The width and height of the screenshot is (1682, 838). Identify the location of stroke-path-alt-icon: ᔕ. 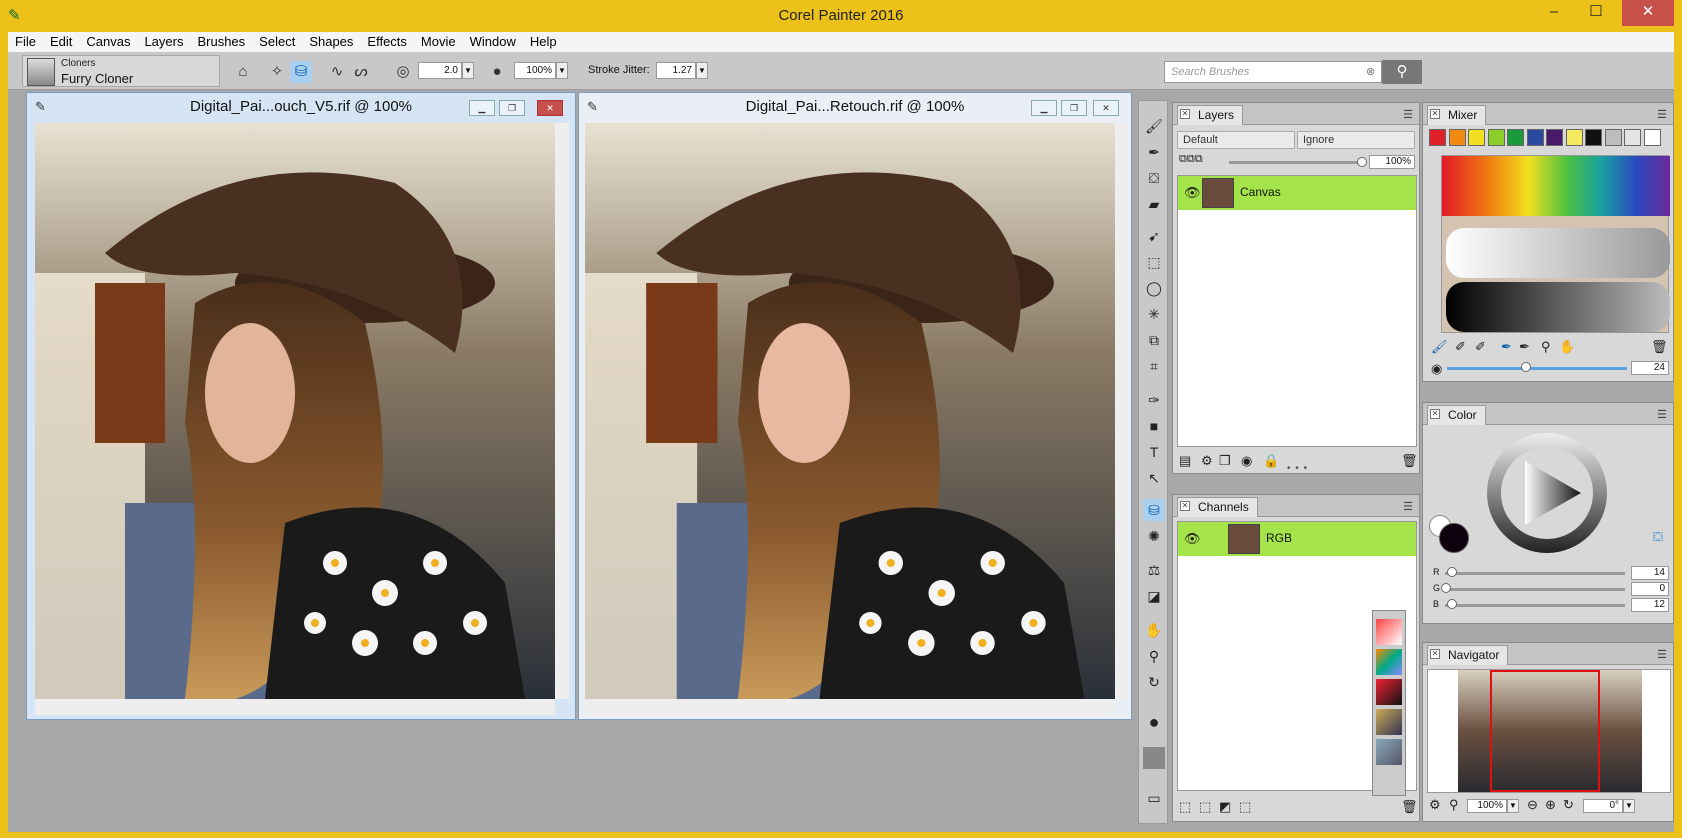
(361, 72).